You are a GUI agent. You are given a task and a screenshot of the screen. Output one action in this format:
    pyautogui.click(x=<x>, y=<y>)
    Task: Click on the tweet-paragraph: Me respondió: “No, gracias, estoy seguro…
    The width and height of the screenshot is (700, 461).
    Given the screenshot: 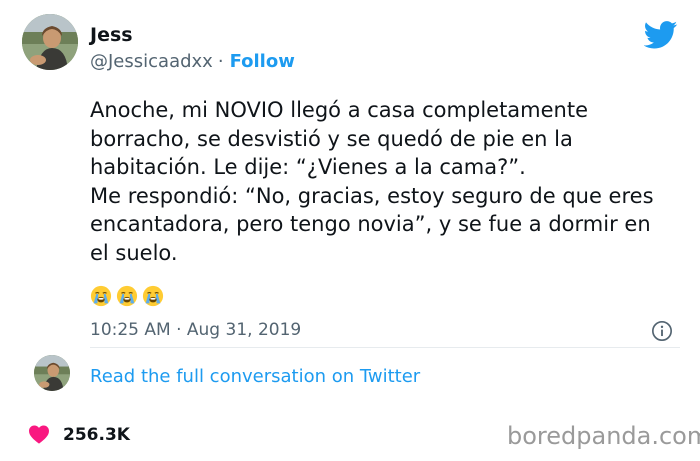 What is the action you would take?
    pyautogui.click(x=372, y=224)
    